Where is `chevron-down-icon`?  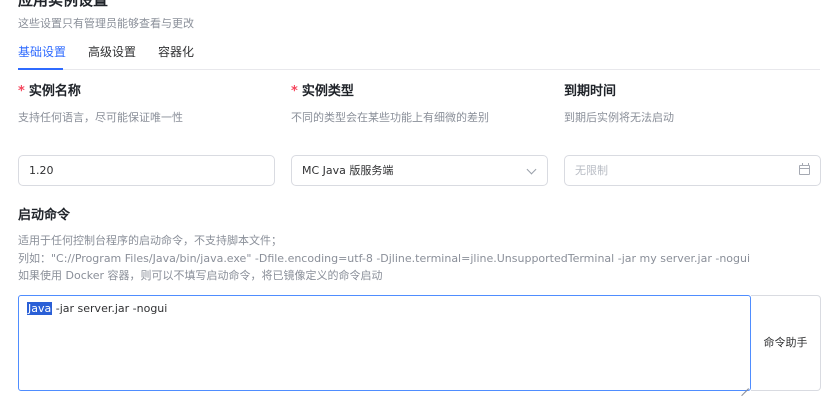 chevron-down-icon is located at coordinates (531, 169).